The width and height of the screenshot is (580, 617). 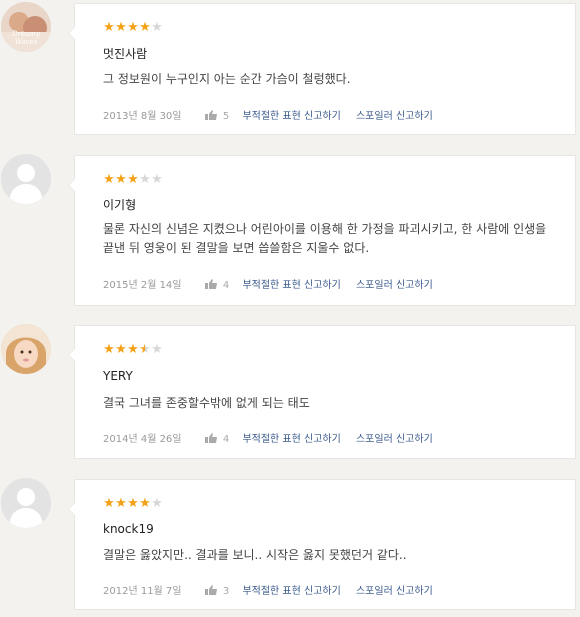 What do you see at coordinates (128, 529) in the screenshot?
I see `review-author: knock19` at bounding box center [128, 529].